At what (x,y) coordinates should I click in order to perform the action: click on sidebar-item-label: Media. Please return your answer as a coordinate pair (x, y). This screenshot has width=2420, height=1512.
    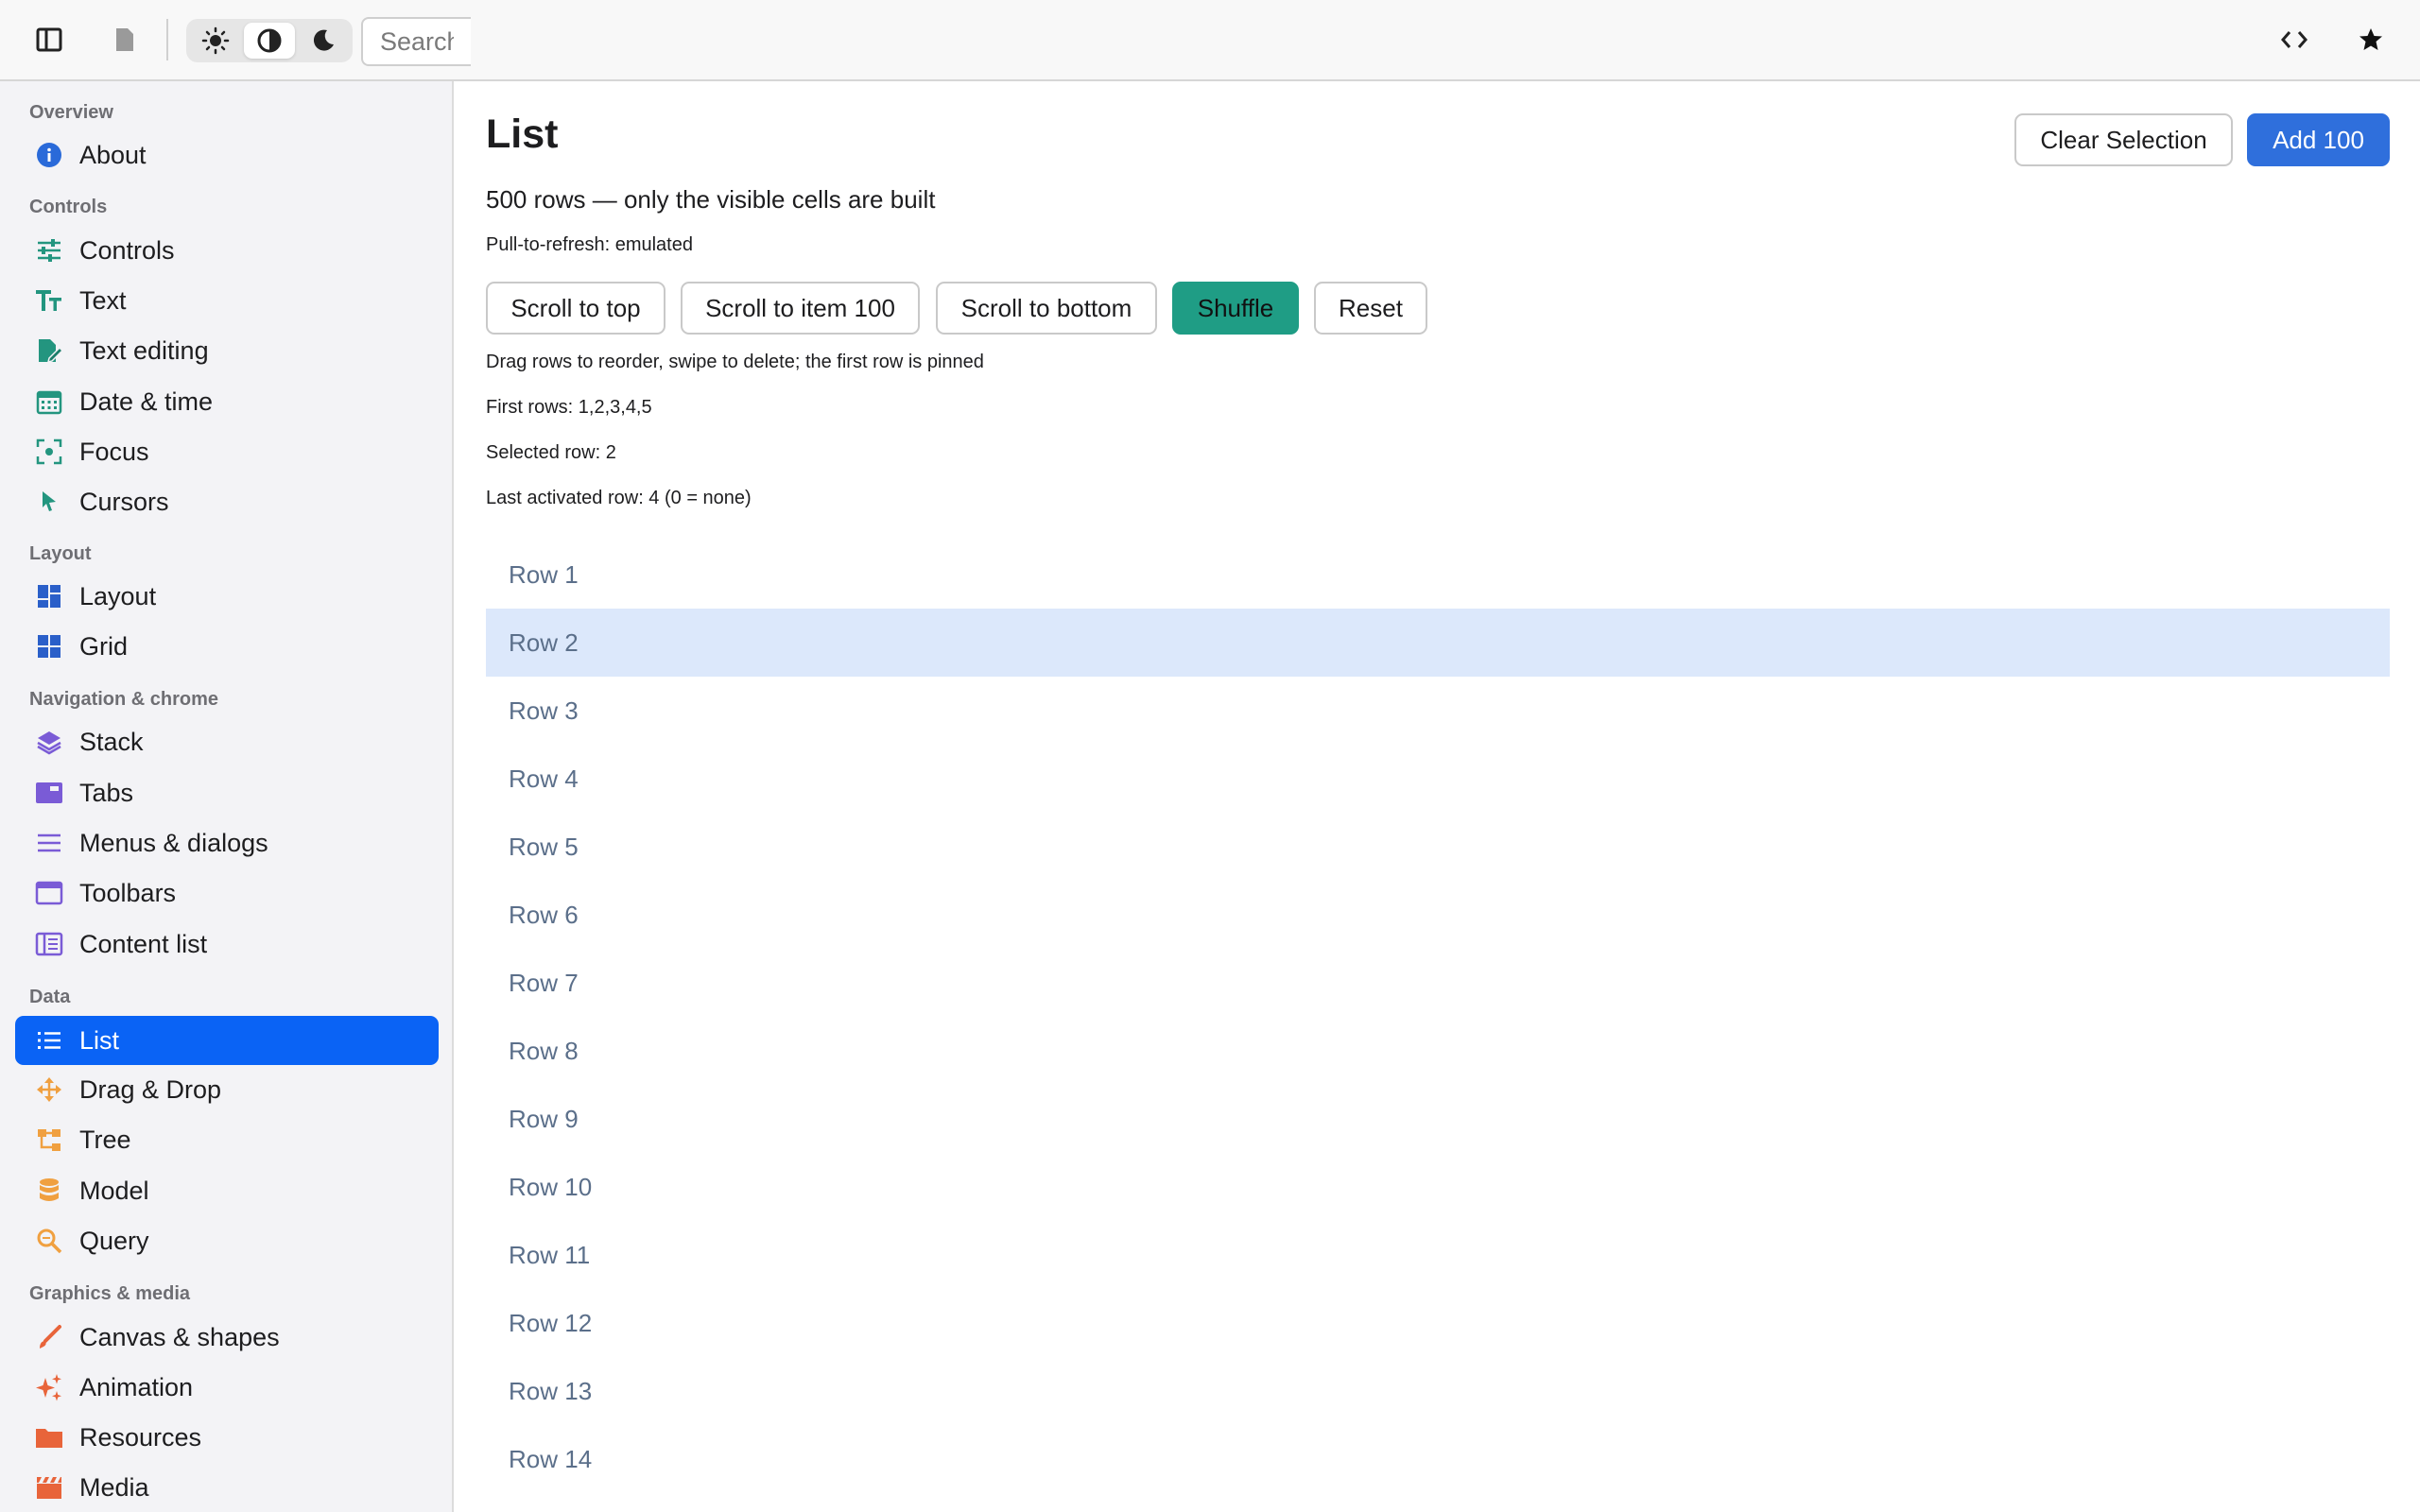
    Looking at the image, I should click on (114, 1487).